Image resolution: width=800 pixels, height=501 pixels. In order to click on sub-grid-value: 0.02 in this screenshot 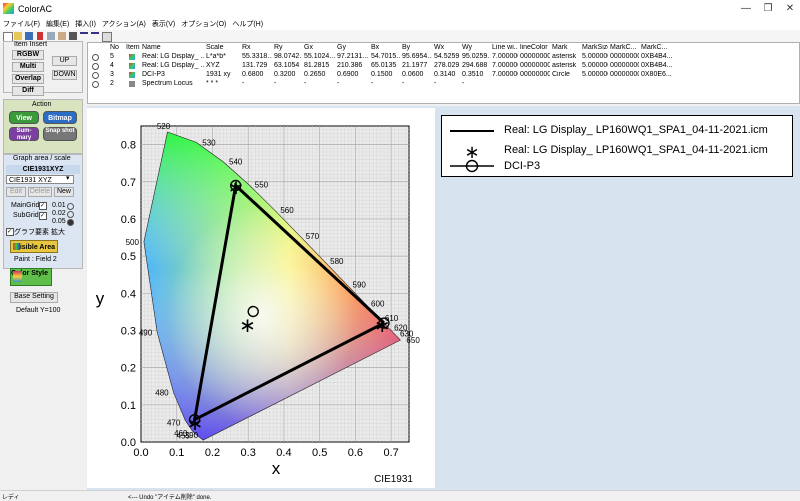, I will do `click(59, 213)`.